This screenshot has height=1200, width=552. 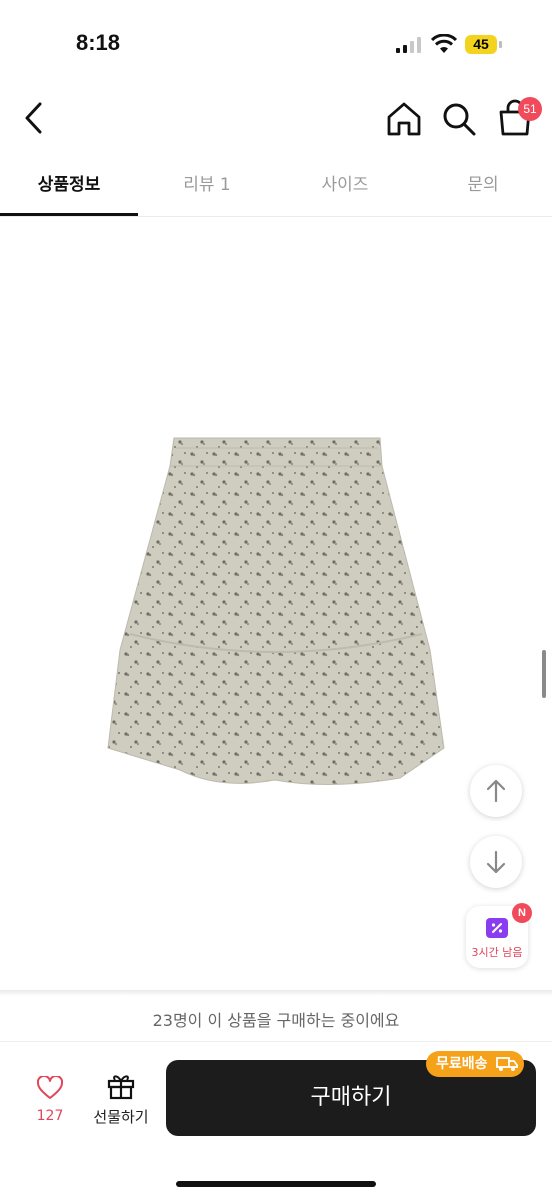 I want to click on free-shipping-badge: 무료배송, so click(x=475, y=1064).